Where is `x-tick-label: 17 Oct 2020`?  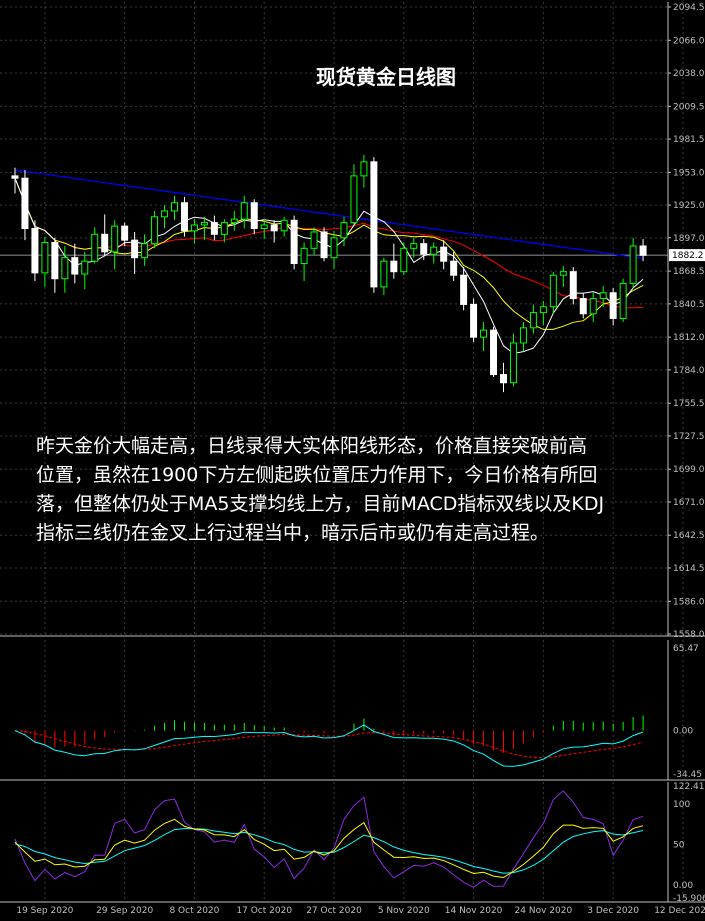
x-tick-label: 17 Oct 2020 is located at coordinates (264, 911).